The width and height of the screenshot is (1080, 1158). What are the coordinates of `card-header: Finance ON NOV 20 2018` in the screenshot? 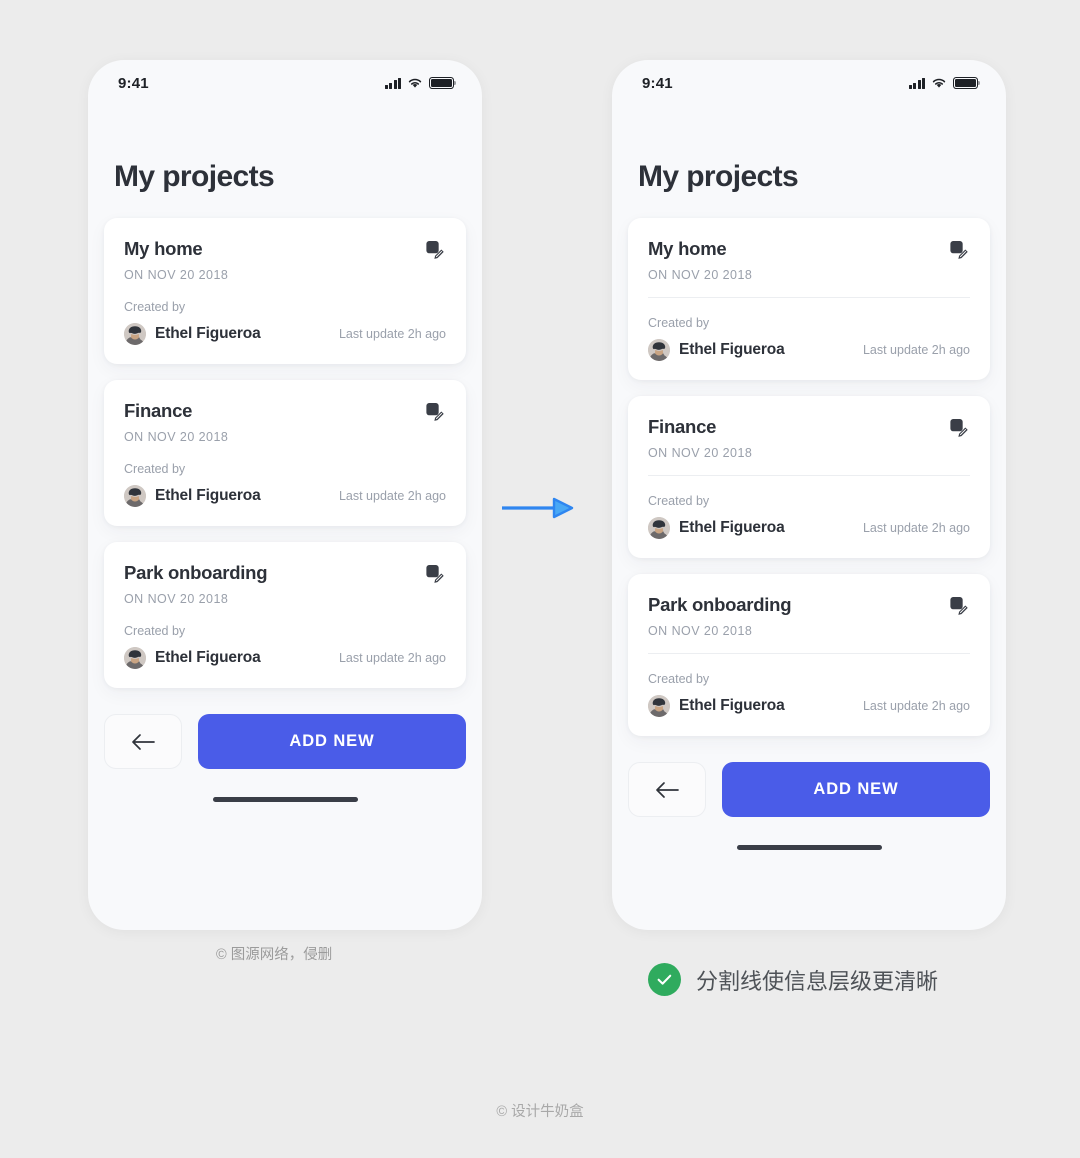 It's located at (285, 422).